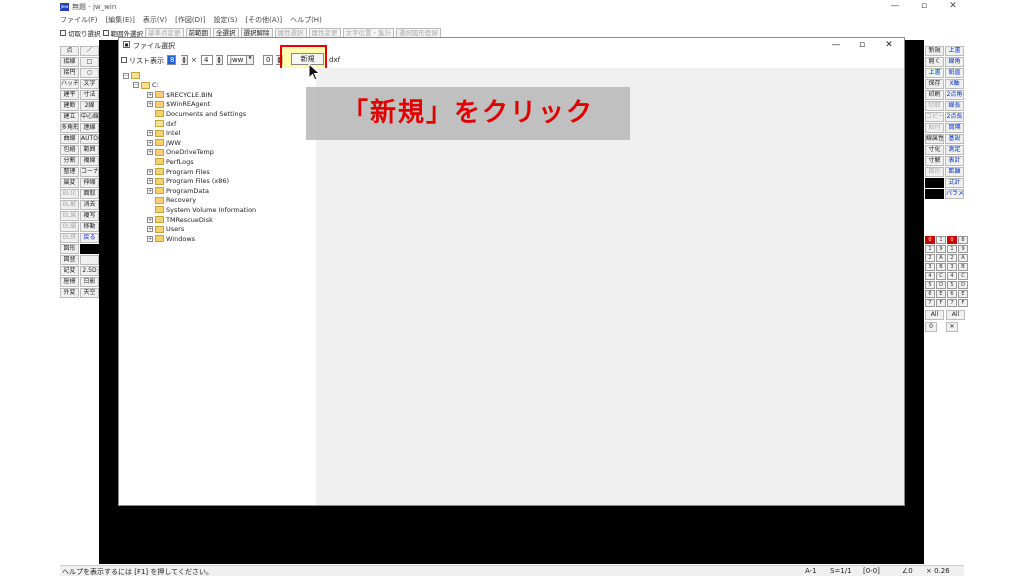 The width and height of the screenshot is (1024, 576). I want to click on tool-button: 座標, so click(69, 282).